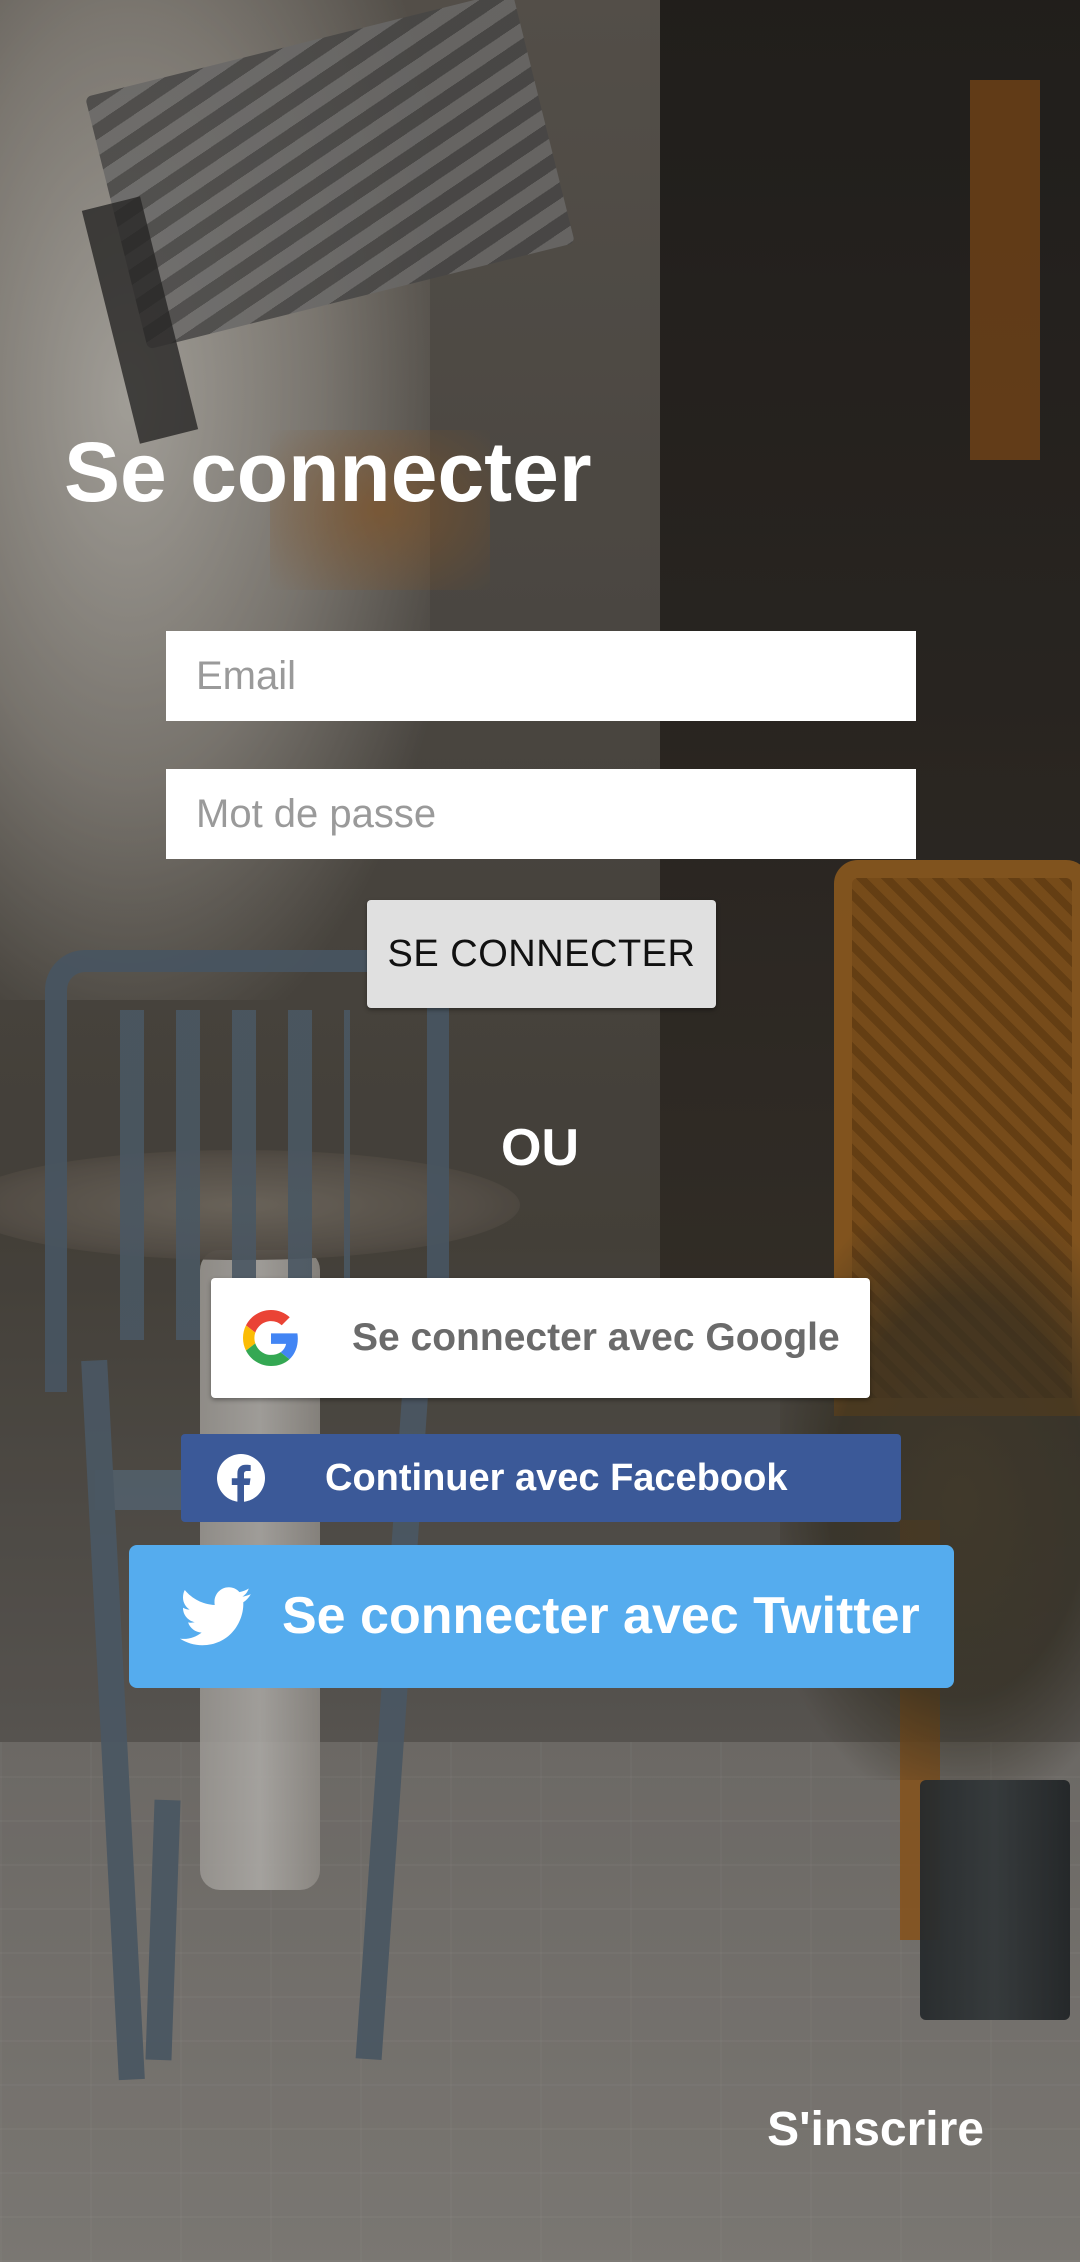 This screenshot has height=2262, width=1080. What do you see at coordinates (541, 676) in the screenshot?
I see `email-field` at bounding box center [541, 676].